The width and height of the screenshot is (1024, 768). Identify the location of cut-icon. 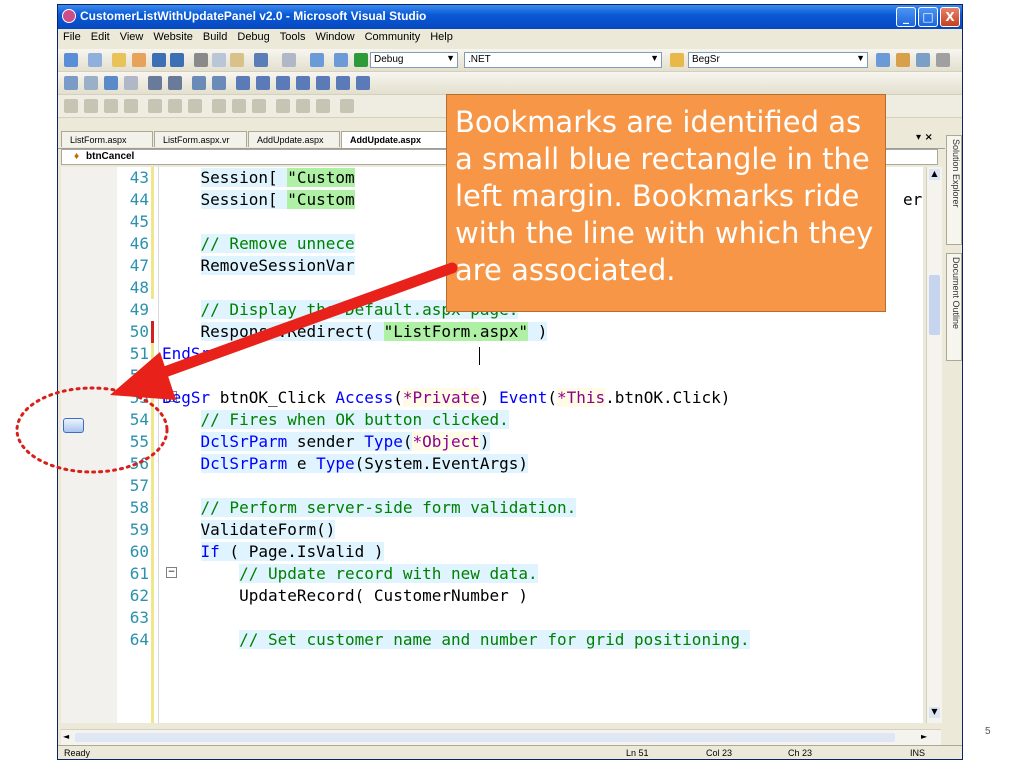
(201, 60).